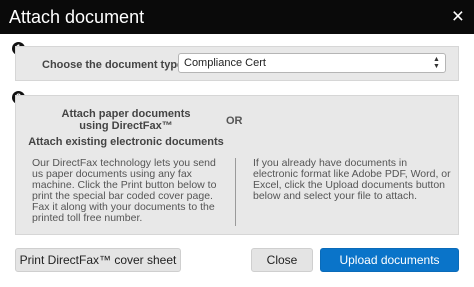 Image resolution: width=474 pixels, height=287 pixels. What do you see at coordinates (234, 121) in the screenshot?
I see `or-separator: OR` at bounding box center [234, 121].